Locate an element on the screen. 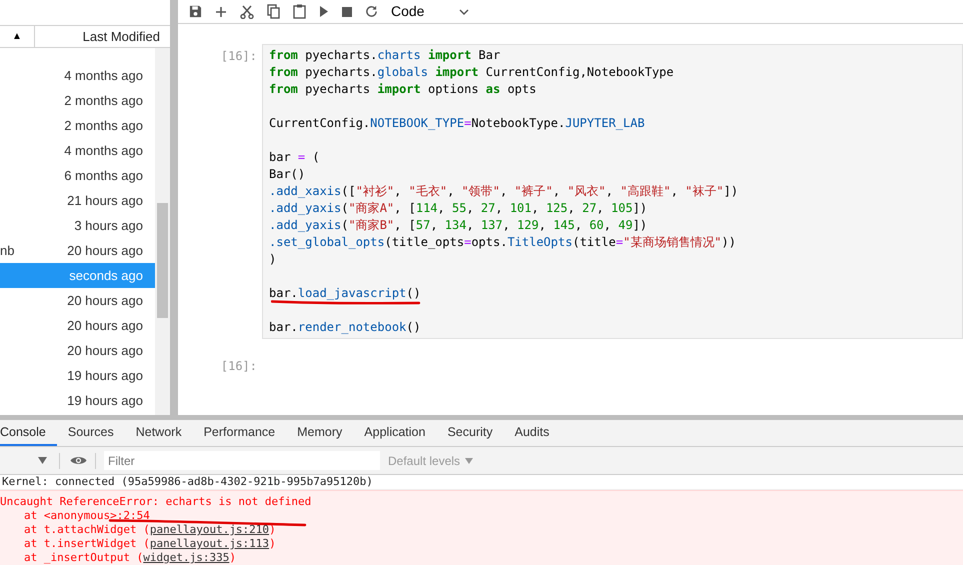 Image resolution: width=963 pixels, height=565 pixels. devtools-tab: Security is located at coordinates (470, 433).